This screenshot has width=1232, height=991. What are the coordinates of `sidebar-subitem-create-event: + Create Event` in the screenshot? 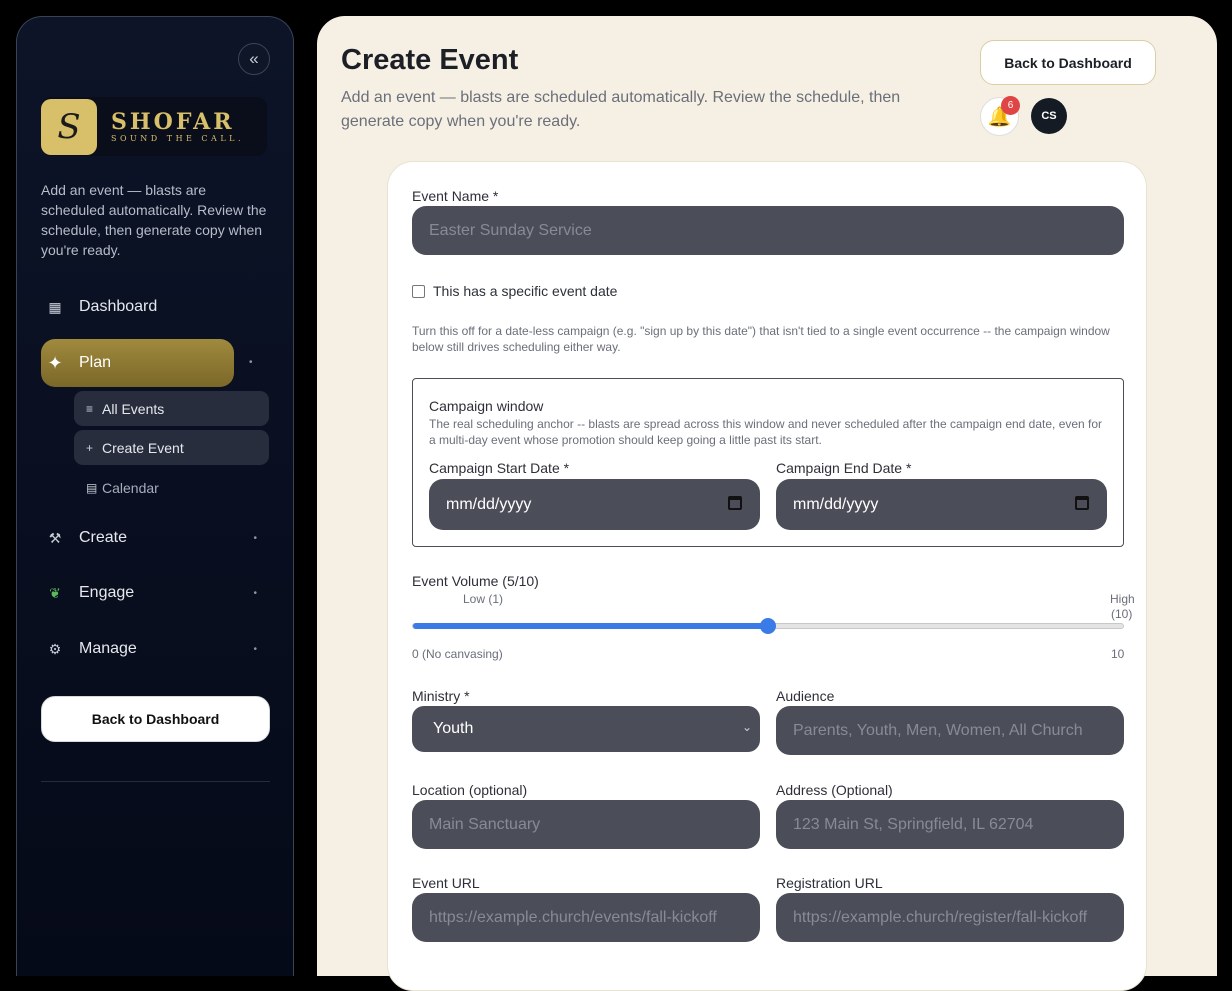 It's located at (171, 447).